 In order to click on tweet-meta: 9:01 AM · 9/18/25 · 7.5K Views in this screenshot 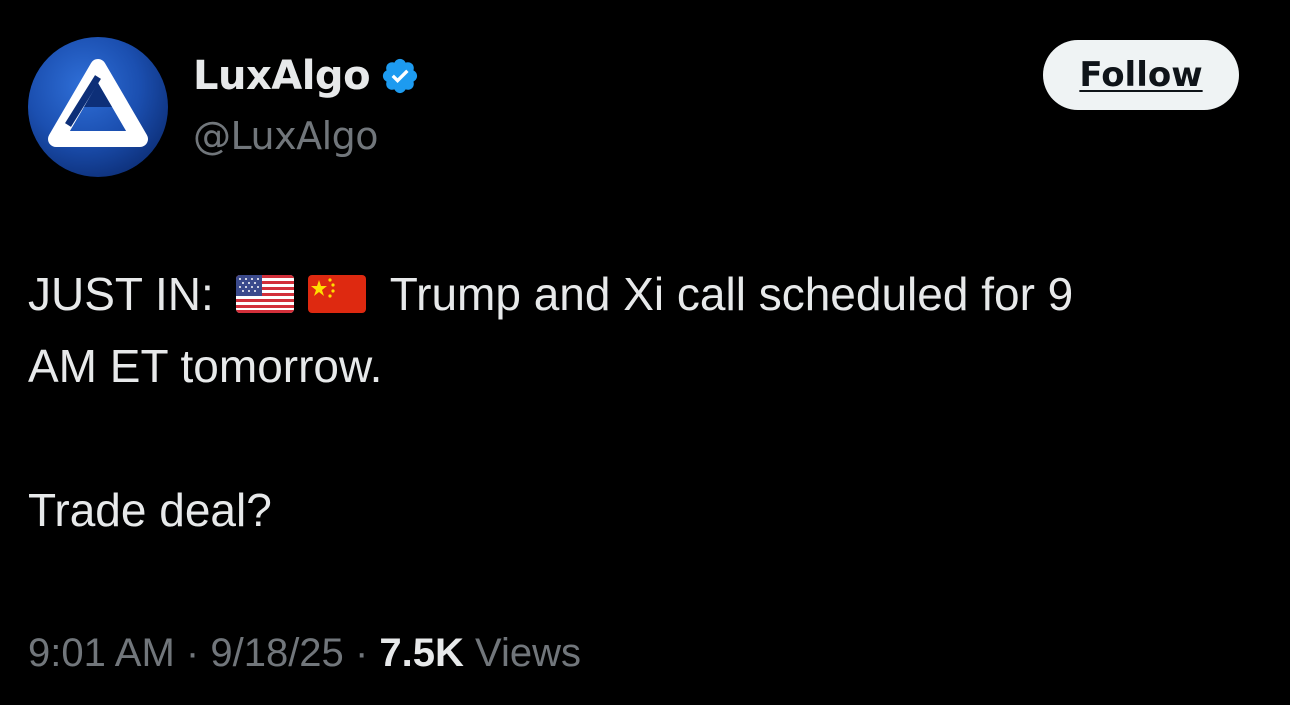, I will do `click(304, 653)`.